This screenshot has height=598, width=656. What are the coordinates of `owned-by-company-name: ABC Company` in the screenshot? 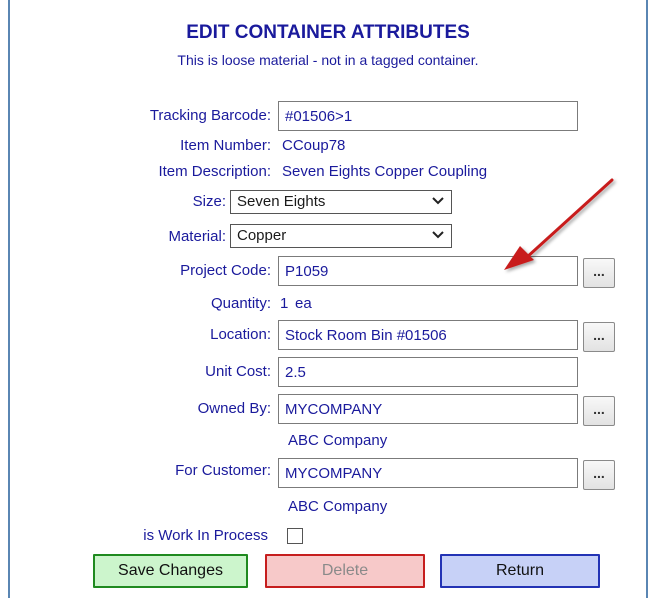 It's located at (338, 440).